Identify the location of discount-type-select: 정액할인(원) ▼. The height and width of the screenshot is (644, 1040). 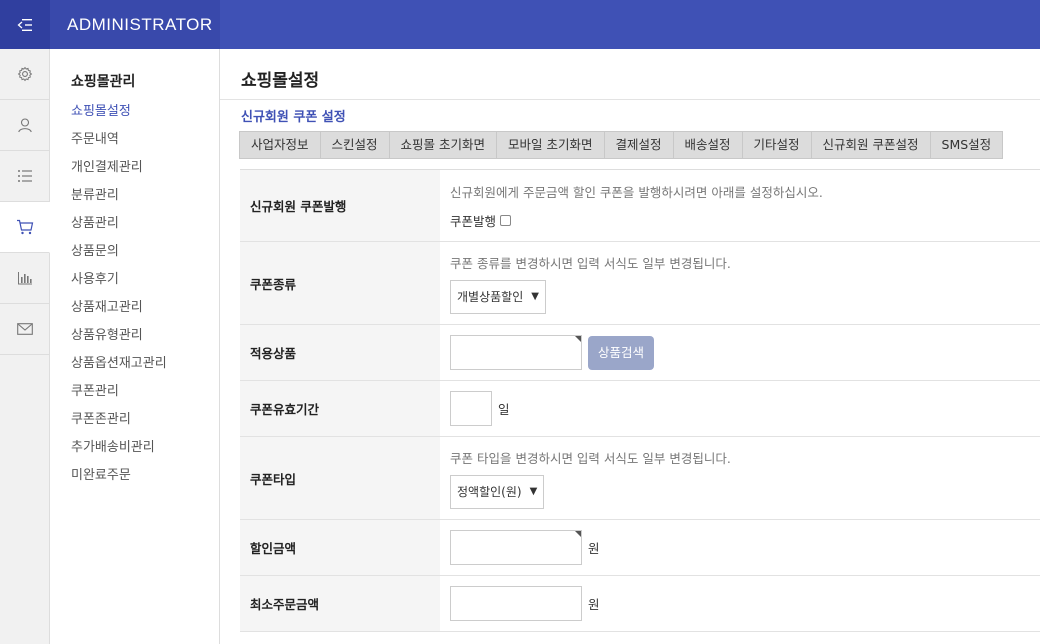
(497, 491).